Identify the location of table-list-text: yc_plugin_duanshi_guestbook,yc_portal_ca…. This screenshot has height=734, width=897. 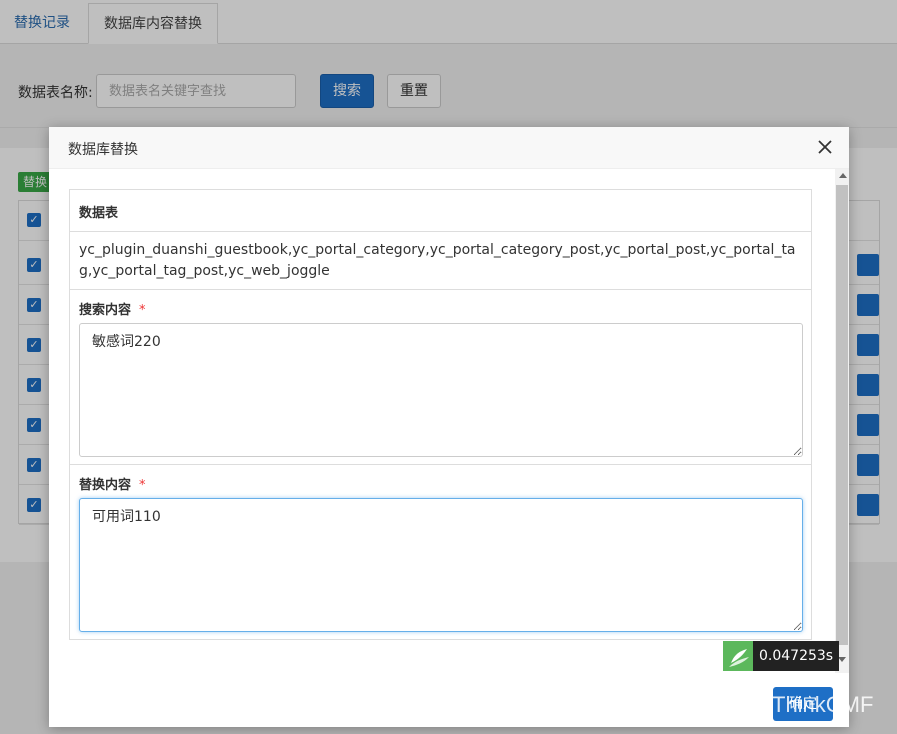
(440, 261).